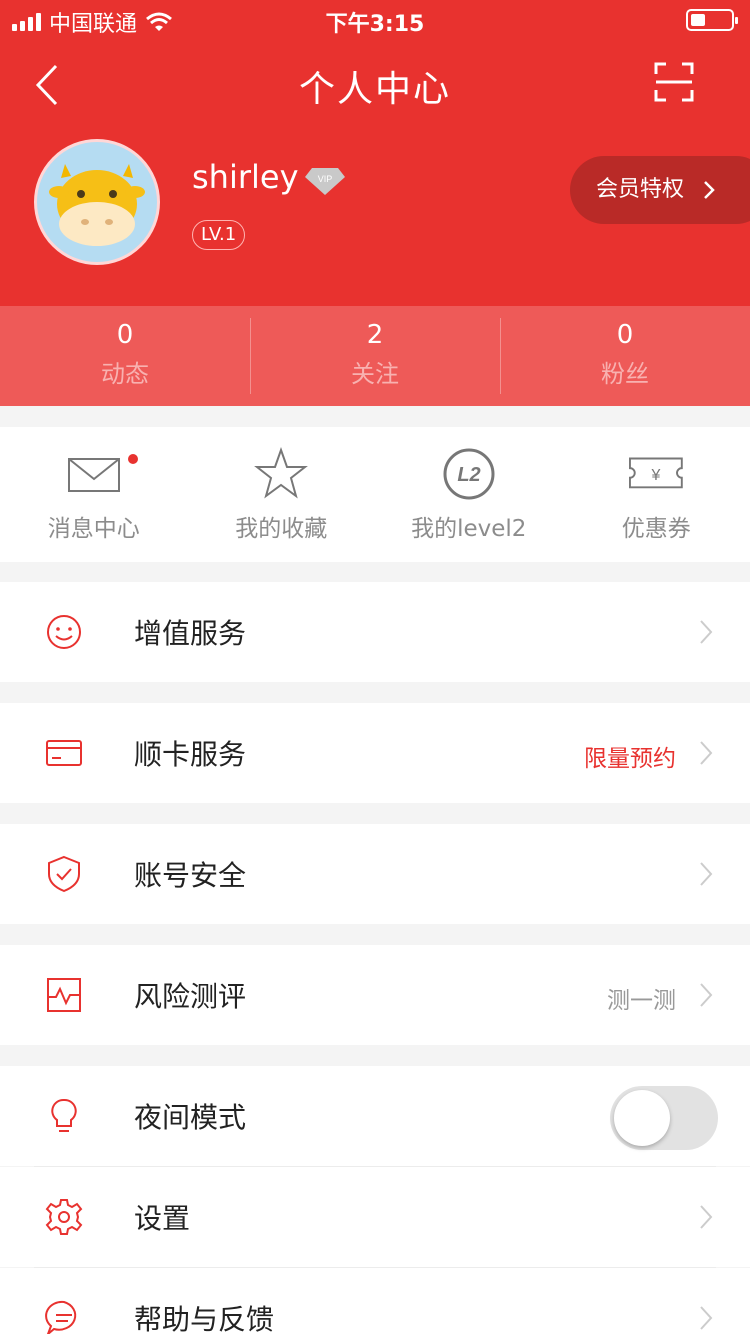 The width and height of the screenshot is (750, 1334). I want to click on level2-icon-text: L2, so click(468, 475).